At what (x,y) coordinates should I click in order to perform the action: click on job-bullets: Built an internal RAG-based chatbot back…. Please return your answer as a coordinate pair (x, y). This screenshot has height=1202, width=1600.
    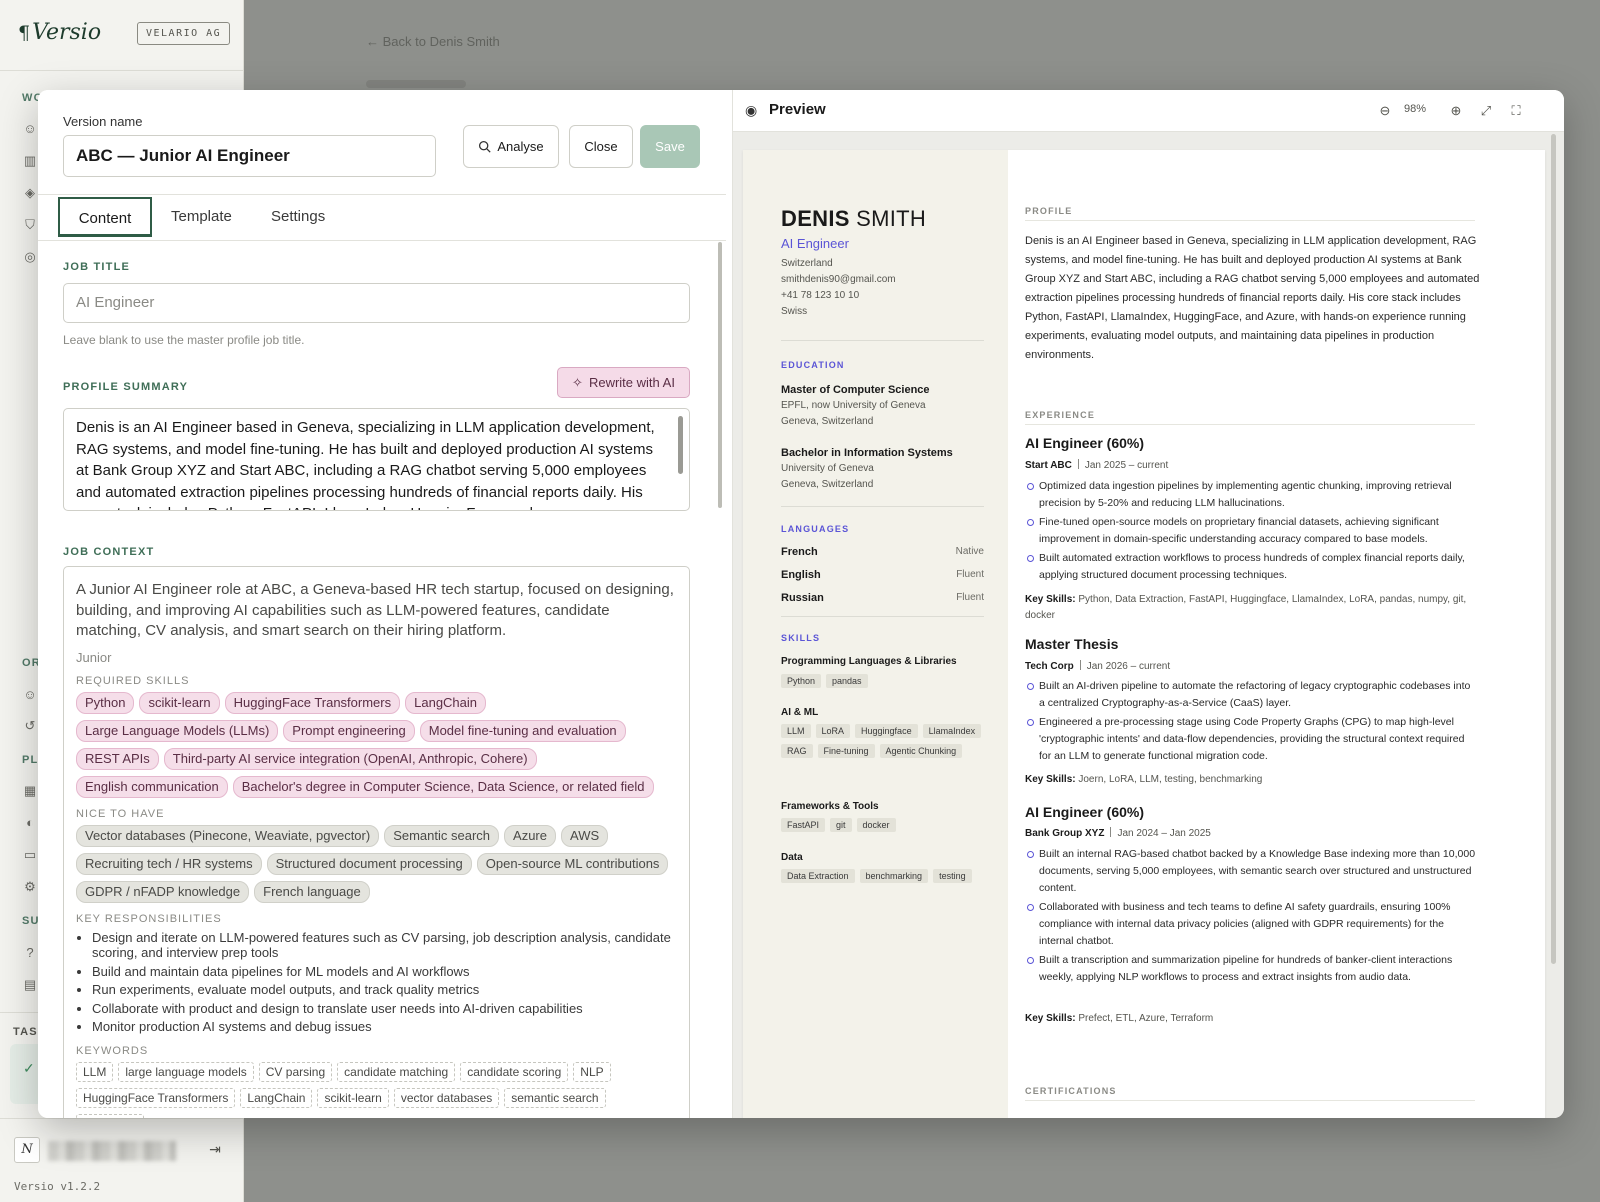
    Looking at the image, I should click on (1251, 917).